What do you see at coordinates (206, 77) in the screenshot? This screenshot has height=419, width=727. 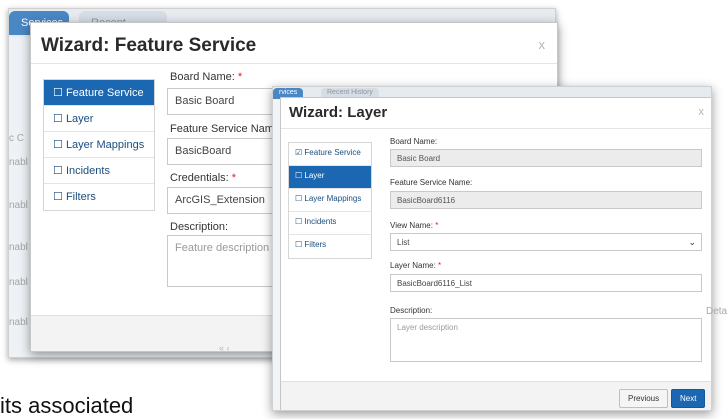 I see `board-name-label: Board Name: *` at bounding box center [206, 77].